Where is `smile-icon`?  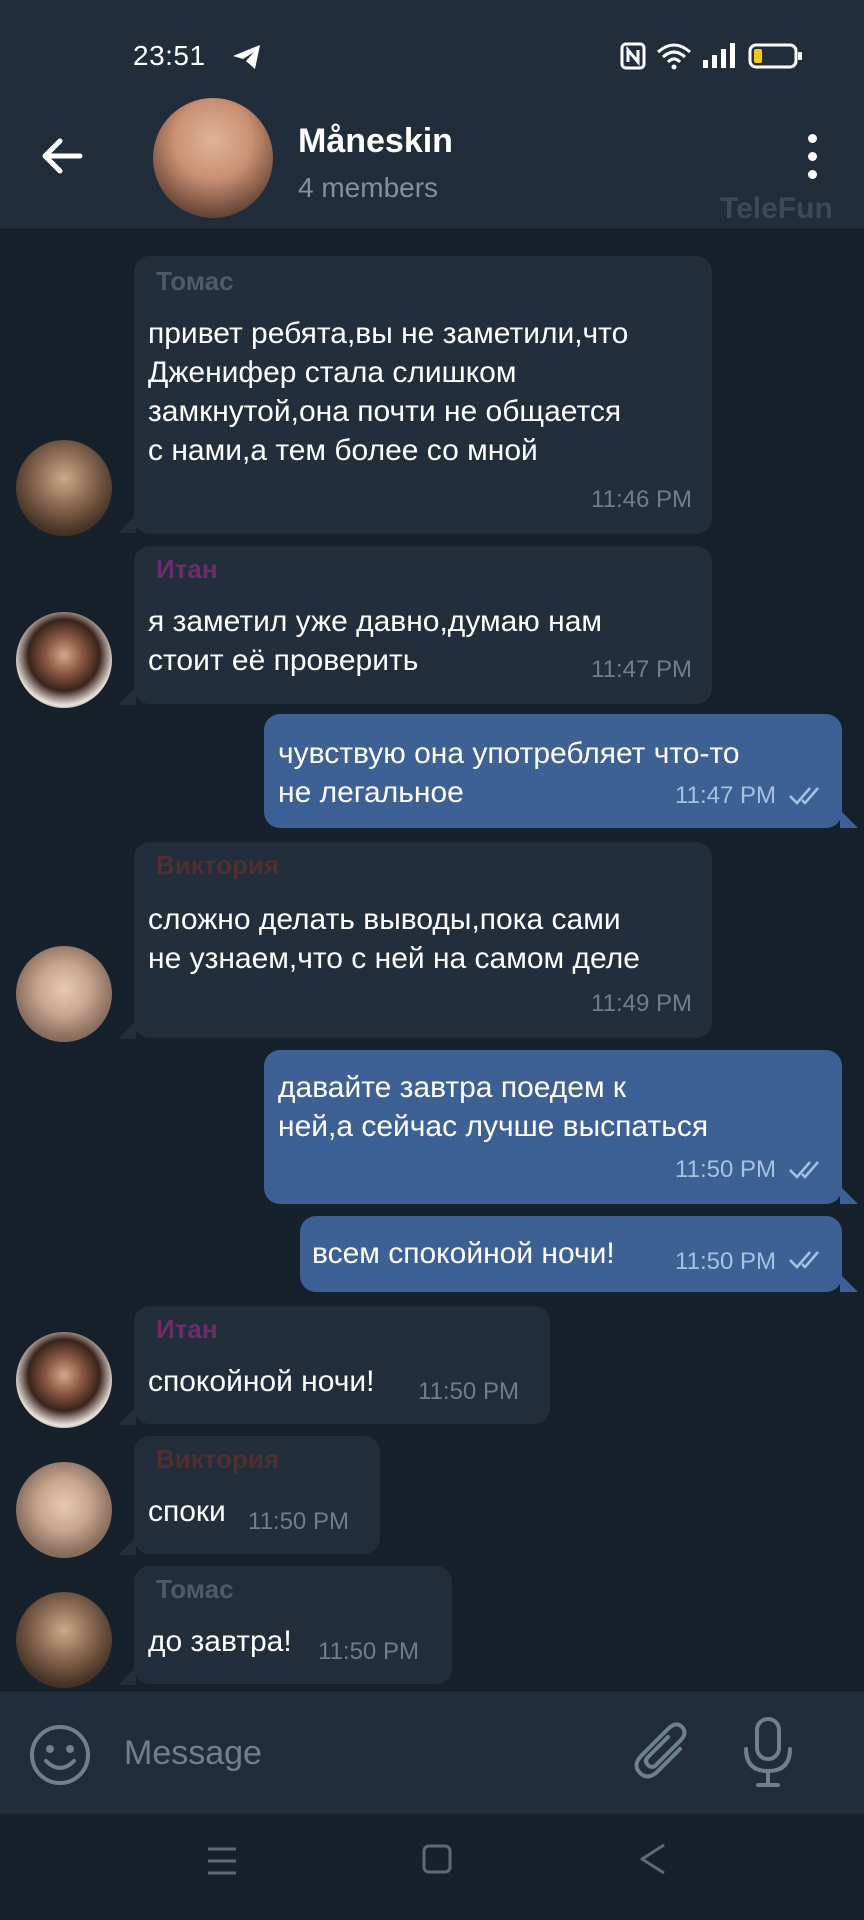 smile-icon is located at coordinates (60, 1755).